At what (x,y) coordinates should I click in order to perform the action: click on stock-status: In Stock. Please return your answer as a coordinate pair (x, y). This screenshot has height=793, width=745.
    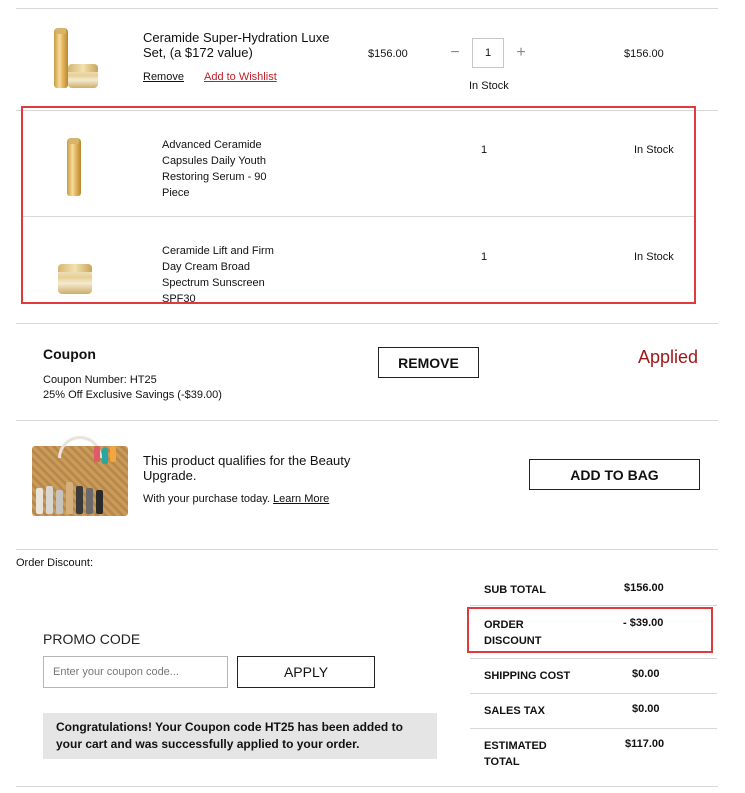
    Looking at the image, I should click on (489, 86).